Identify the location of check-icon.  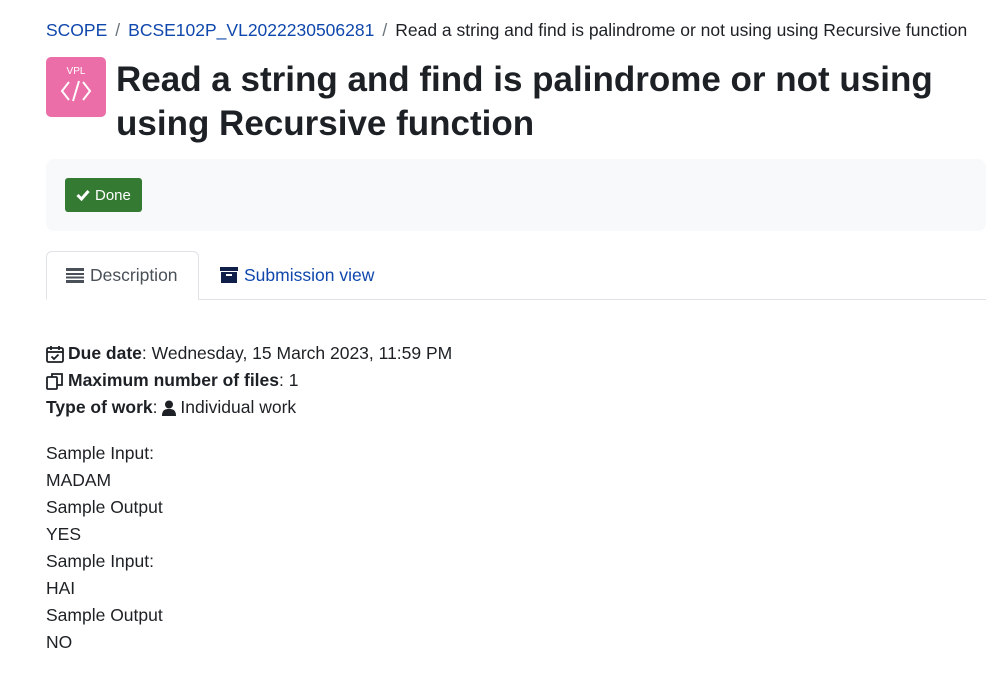
(83, 195).